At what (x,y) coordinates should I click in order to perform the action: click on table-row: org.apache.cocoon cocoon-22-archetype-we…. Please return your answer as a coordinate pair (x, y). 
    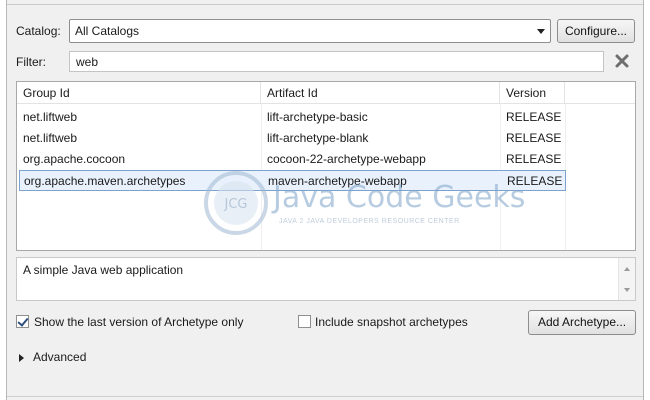
    Looking at the image, I should click on (291, 159).